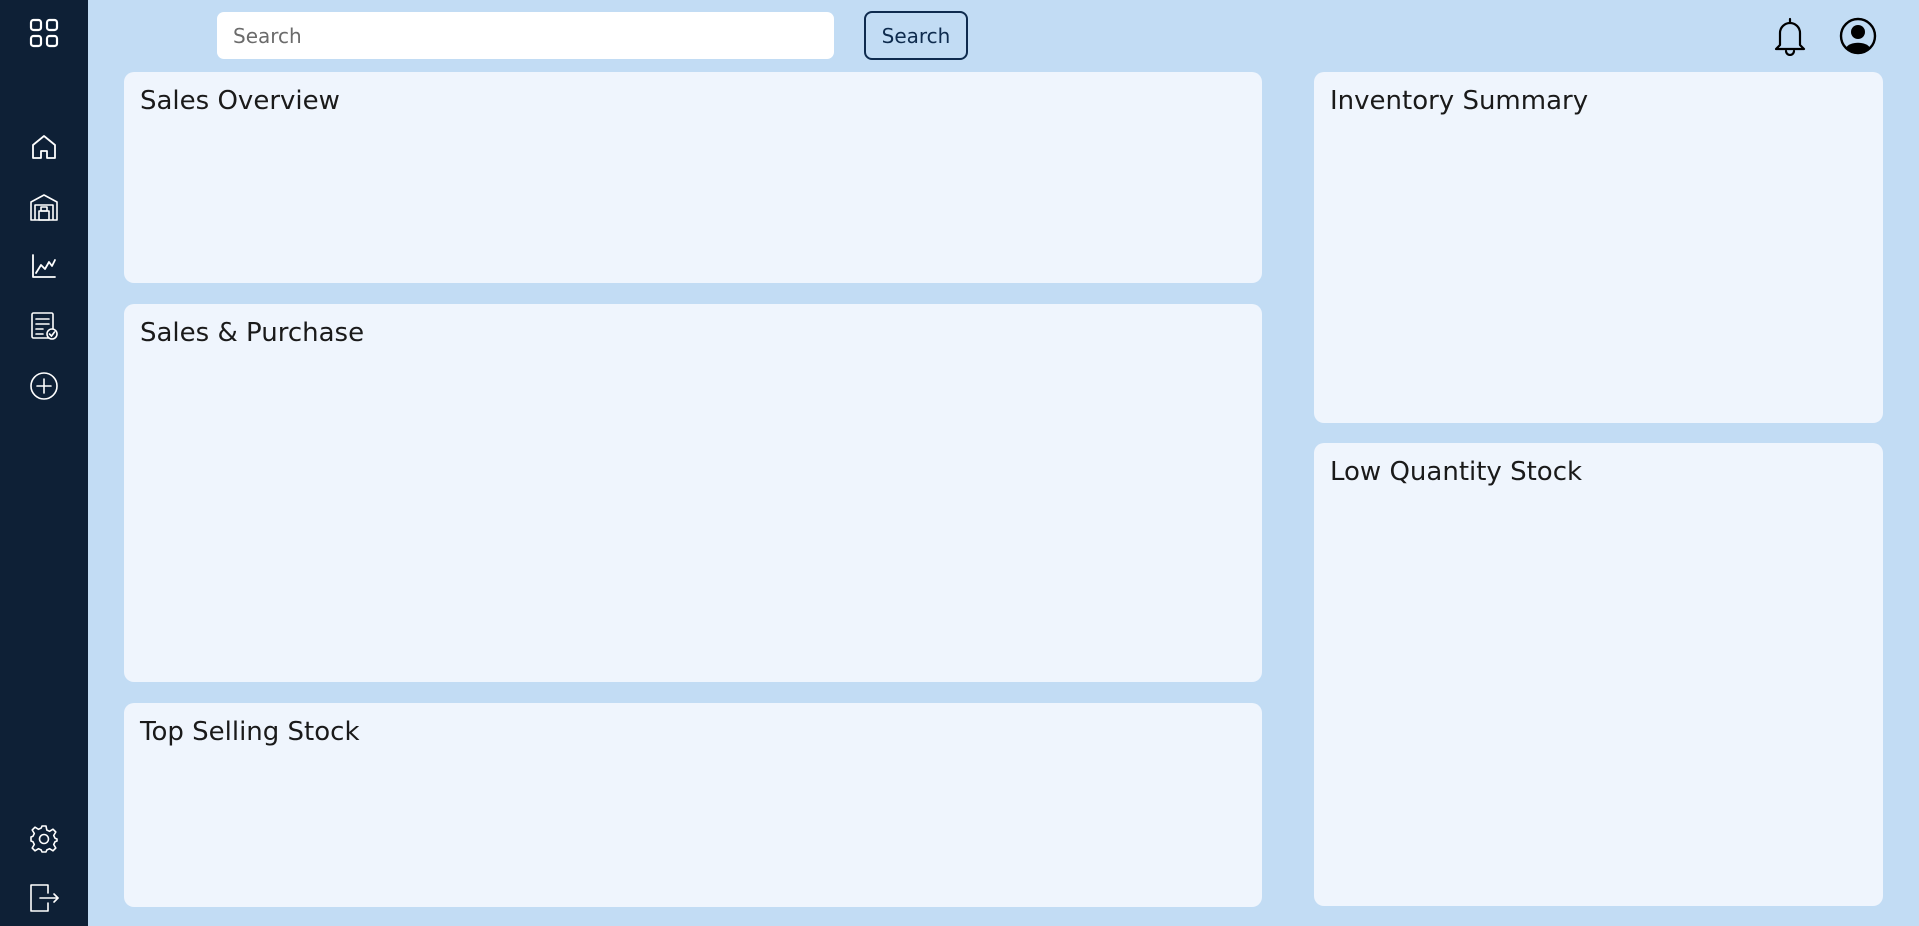 The height and width of the screenshot is (926, 1919). I want to click on add-circle-icon, so click(44, 386).